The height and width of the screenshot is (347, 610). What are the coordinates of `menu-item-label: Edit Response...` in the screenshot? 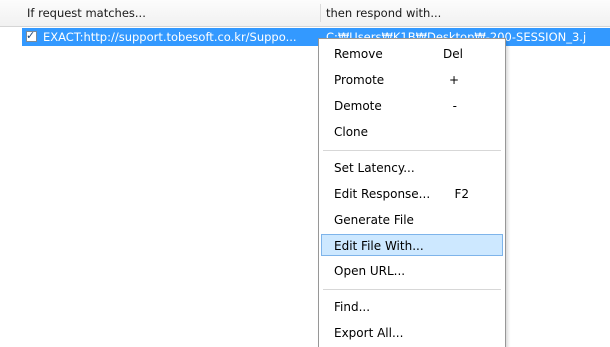 It's located at (382, 194).